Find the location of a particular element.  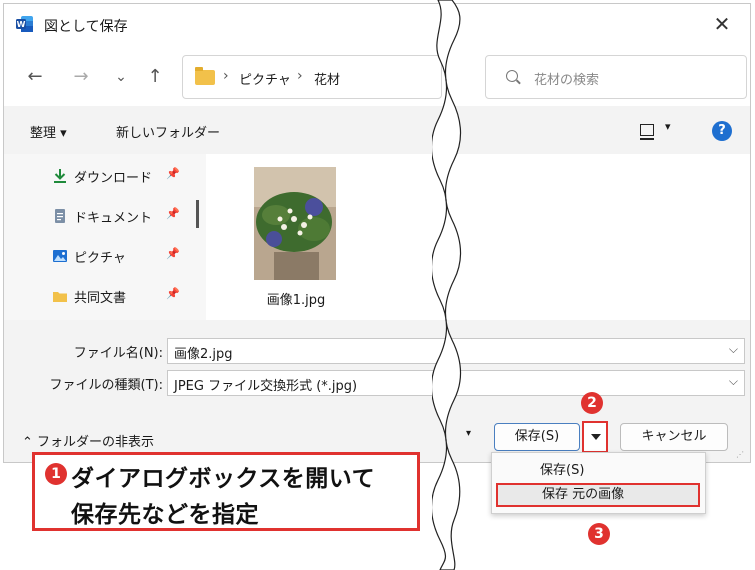

tools-dropdown-caret: ▾ is located at coordinates (468, 433).